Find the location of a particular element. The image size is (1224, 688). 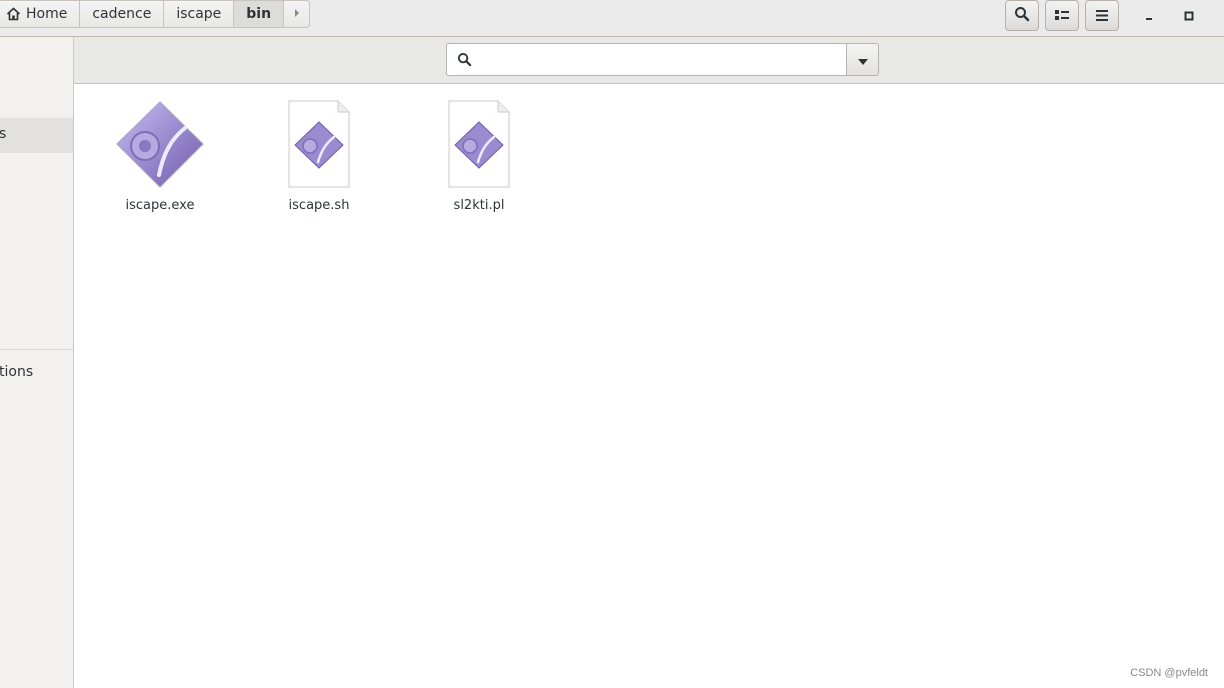

hamburger-menu-icon is located at coordinates (1102, 15).